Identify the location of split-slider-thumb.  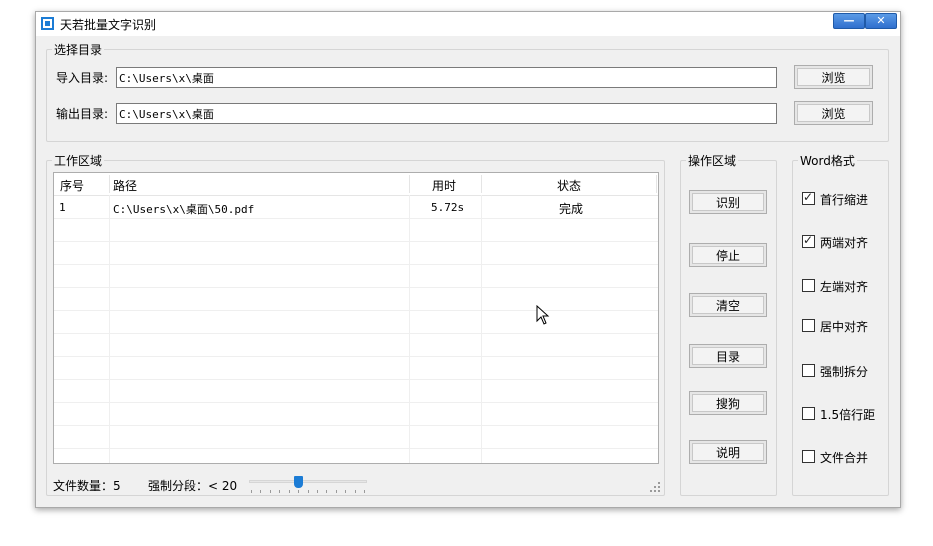
(299, 482).